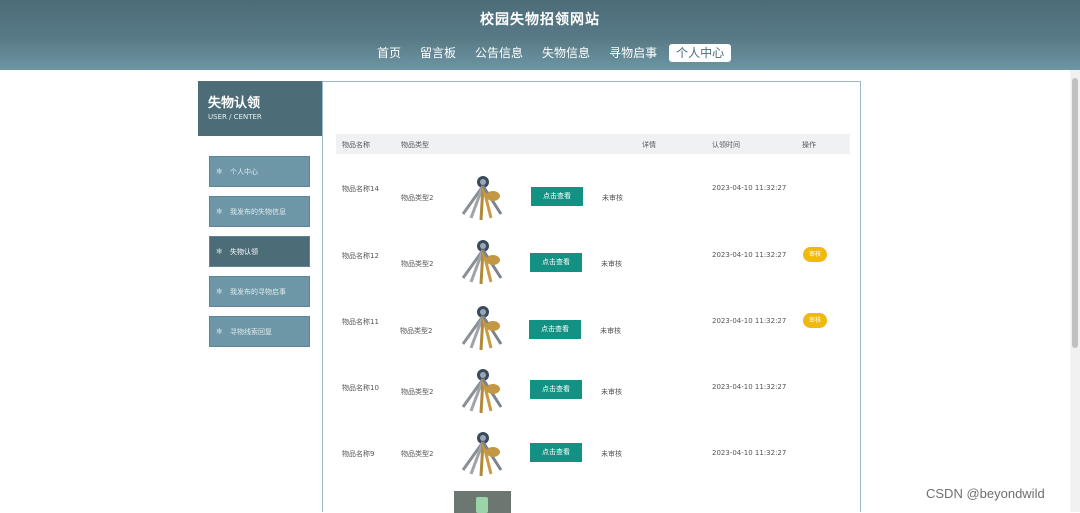 This screenshot has width=1080, height=513. What do you see at coordinates (235, 117) in the screenshot?
I see `sidebar-subtitle: USER / CENTER` at bounding box center [235, 117].